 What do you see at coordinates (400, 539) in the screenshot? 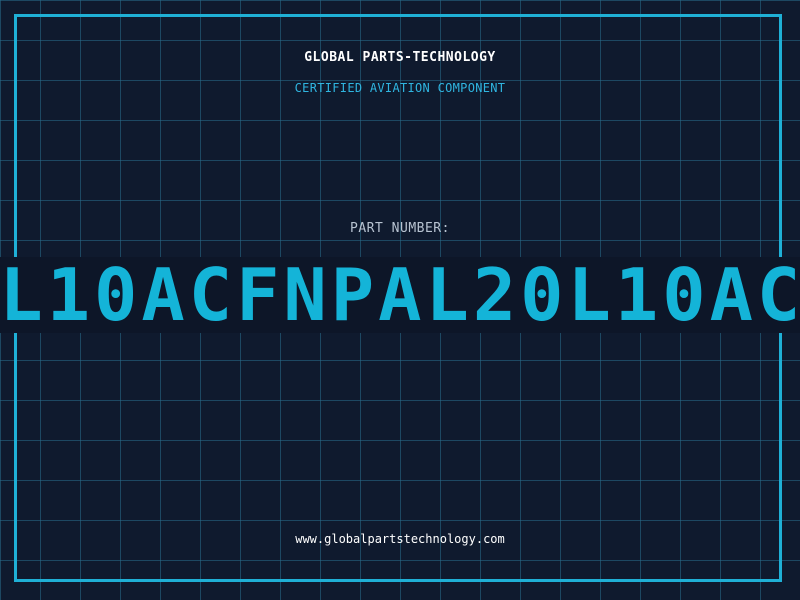
I see `website-link: www.globalpartstechnology.com` at bounding box center [400, 539].